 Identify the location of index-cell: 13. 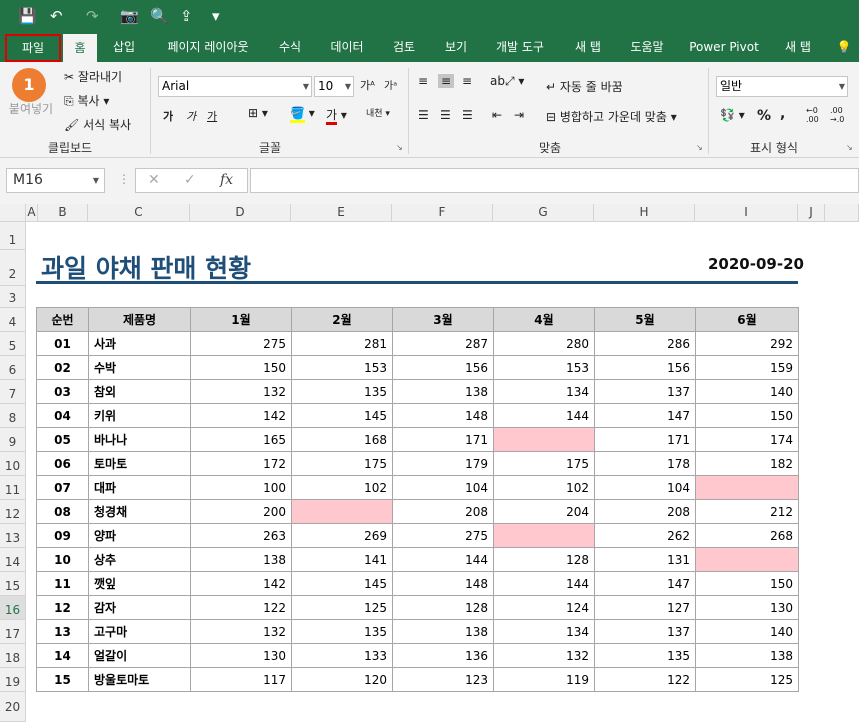
(62, 631).